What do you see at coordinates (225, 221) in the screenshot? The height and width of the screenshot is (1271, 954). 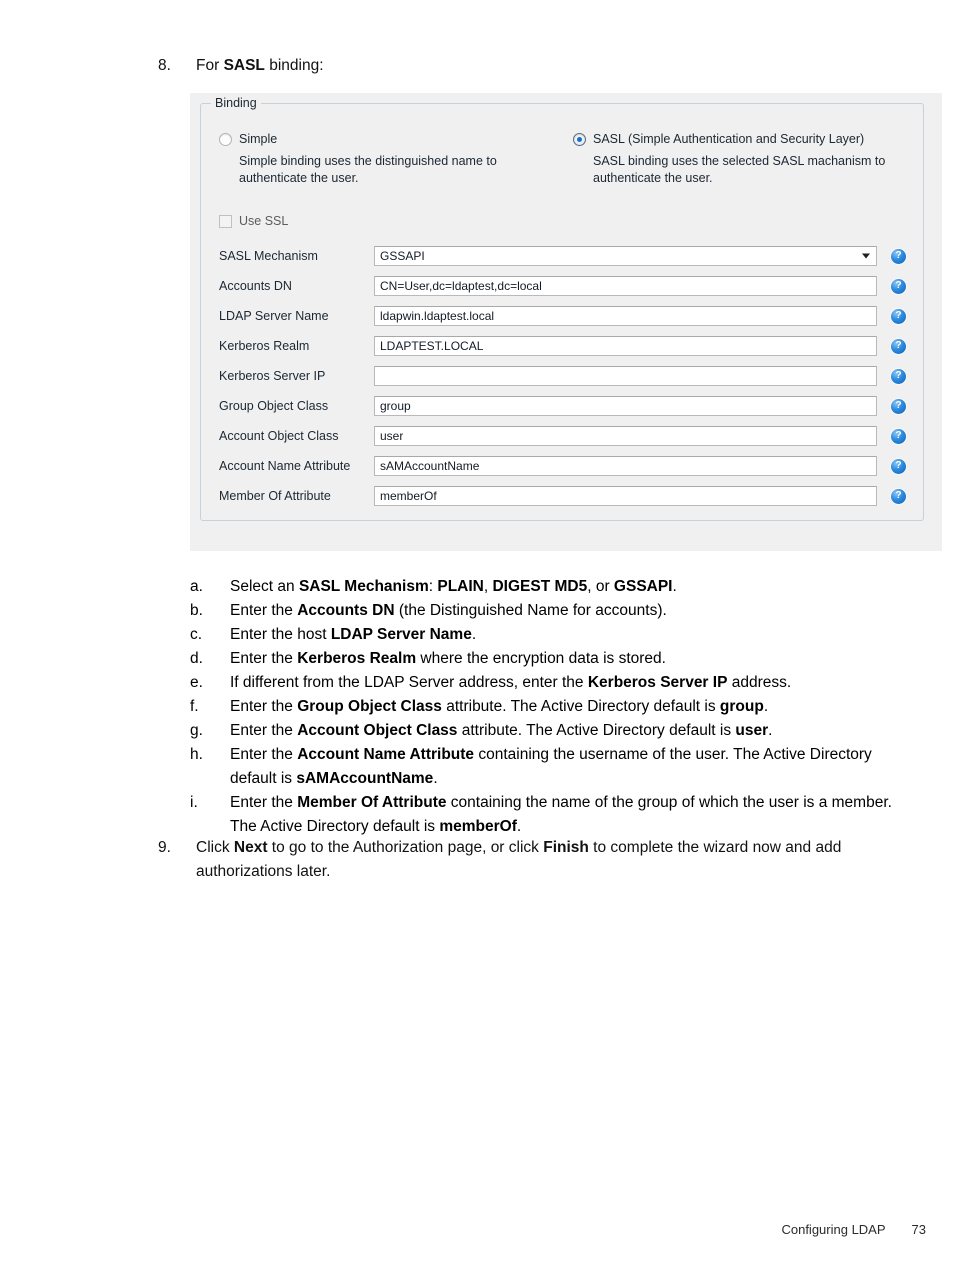 I see `use-ssl-checkbox-icon` at bounding box center [225, 221].